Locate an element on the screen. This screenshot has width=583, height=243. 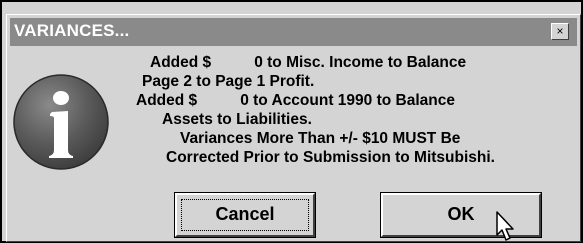
close-icon: × is located at coordinates (560, 31).